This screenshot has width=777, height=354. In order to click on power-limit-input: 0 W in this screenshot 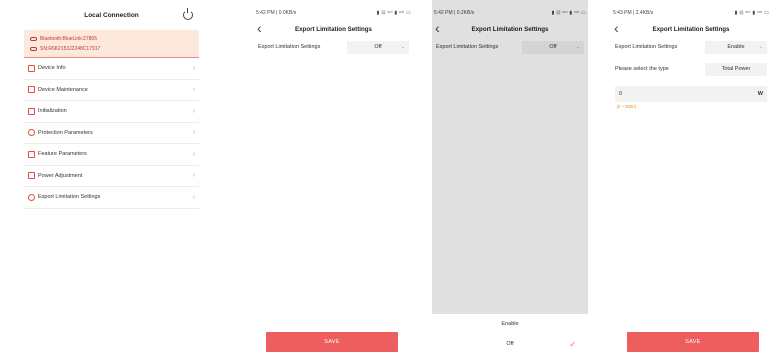, I will do `click(691, 94)`.